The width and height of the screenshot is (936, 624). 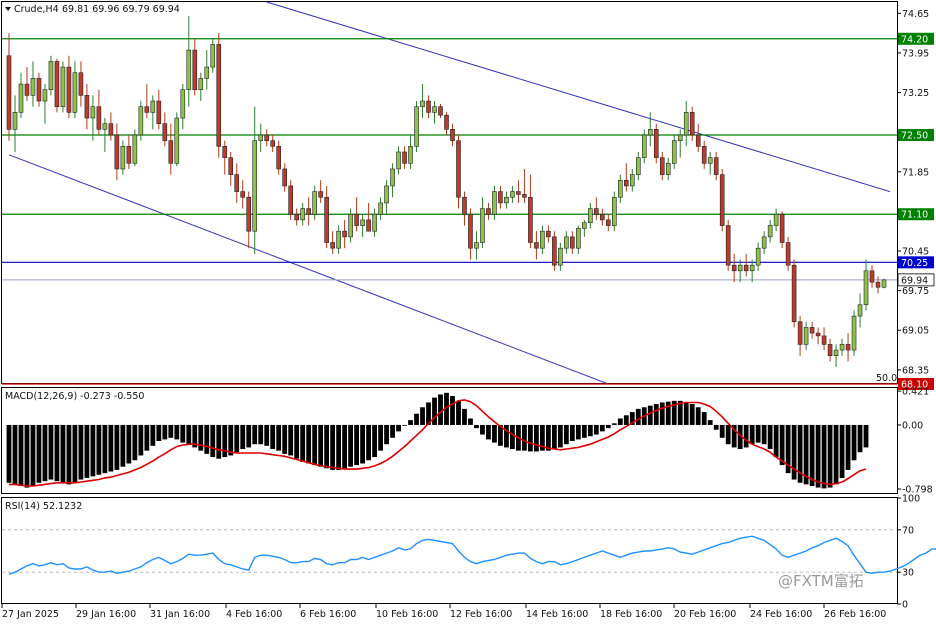 What do you see at coordinates (557, 614) in the screenshot?
I see `time-tick-label: 14 Feb 16:00` at bounding box center [557, 614].